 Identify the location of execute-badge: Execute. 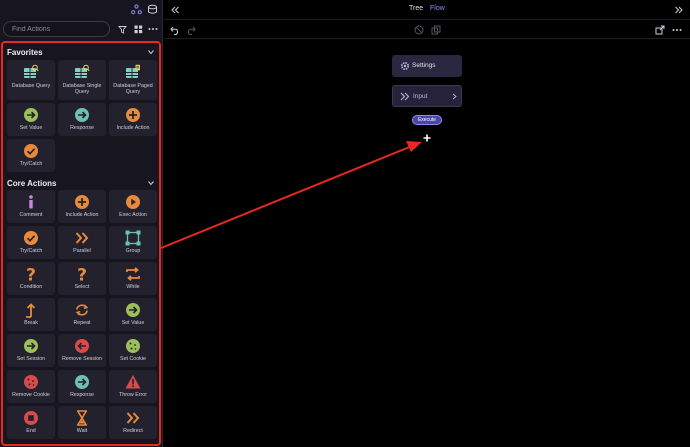
(427, 120).